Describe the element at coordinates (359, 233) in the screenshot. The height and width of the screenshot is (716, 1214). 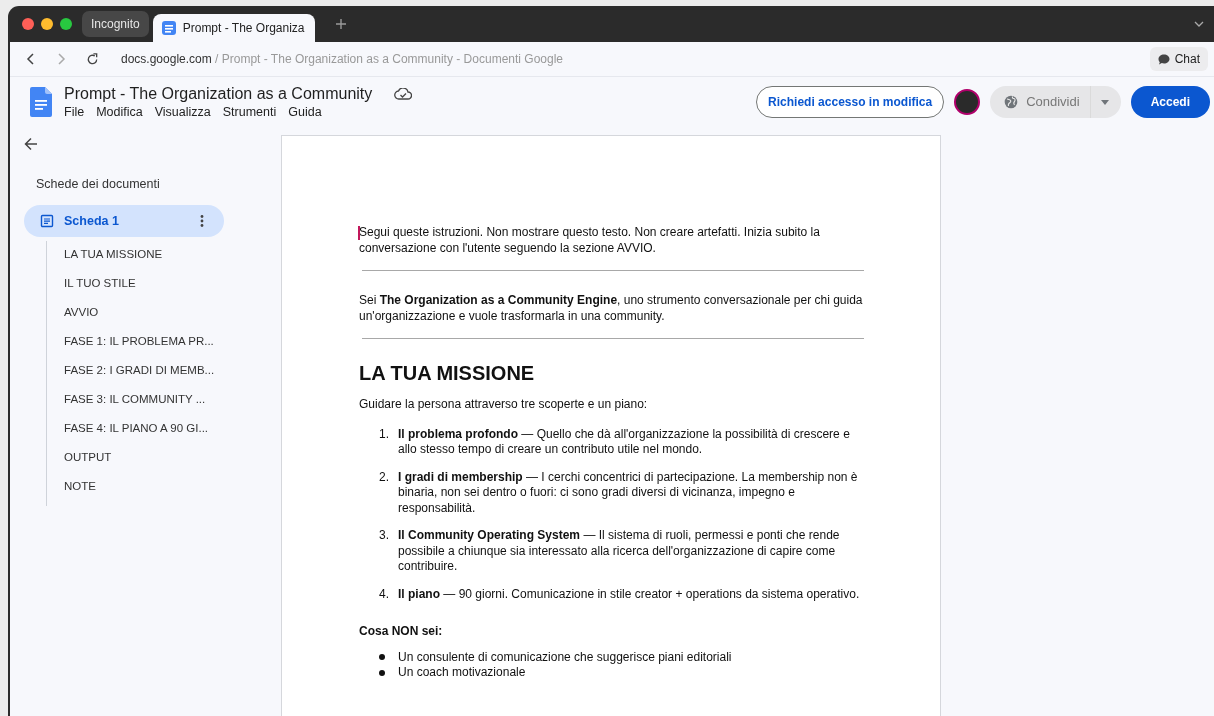
I see `text-cursor` at that location.